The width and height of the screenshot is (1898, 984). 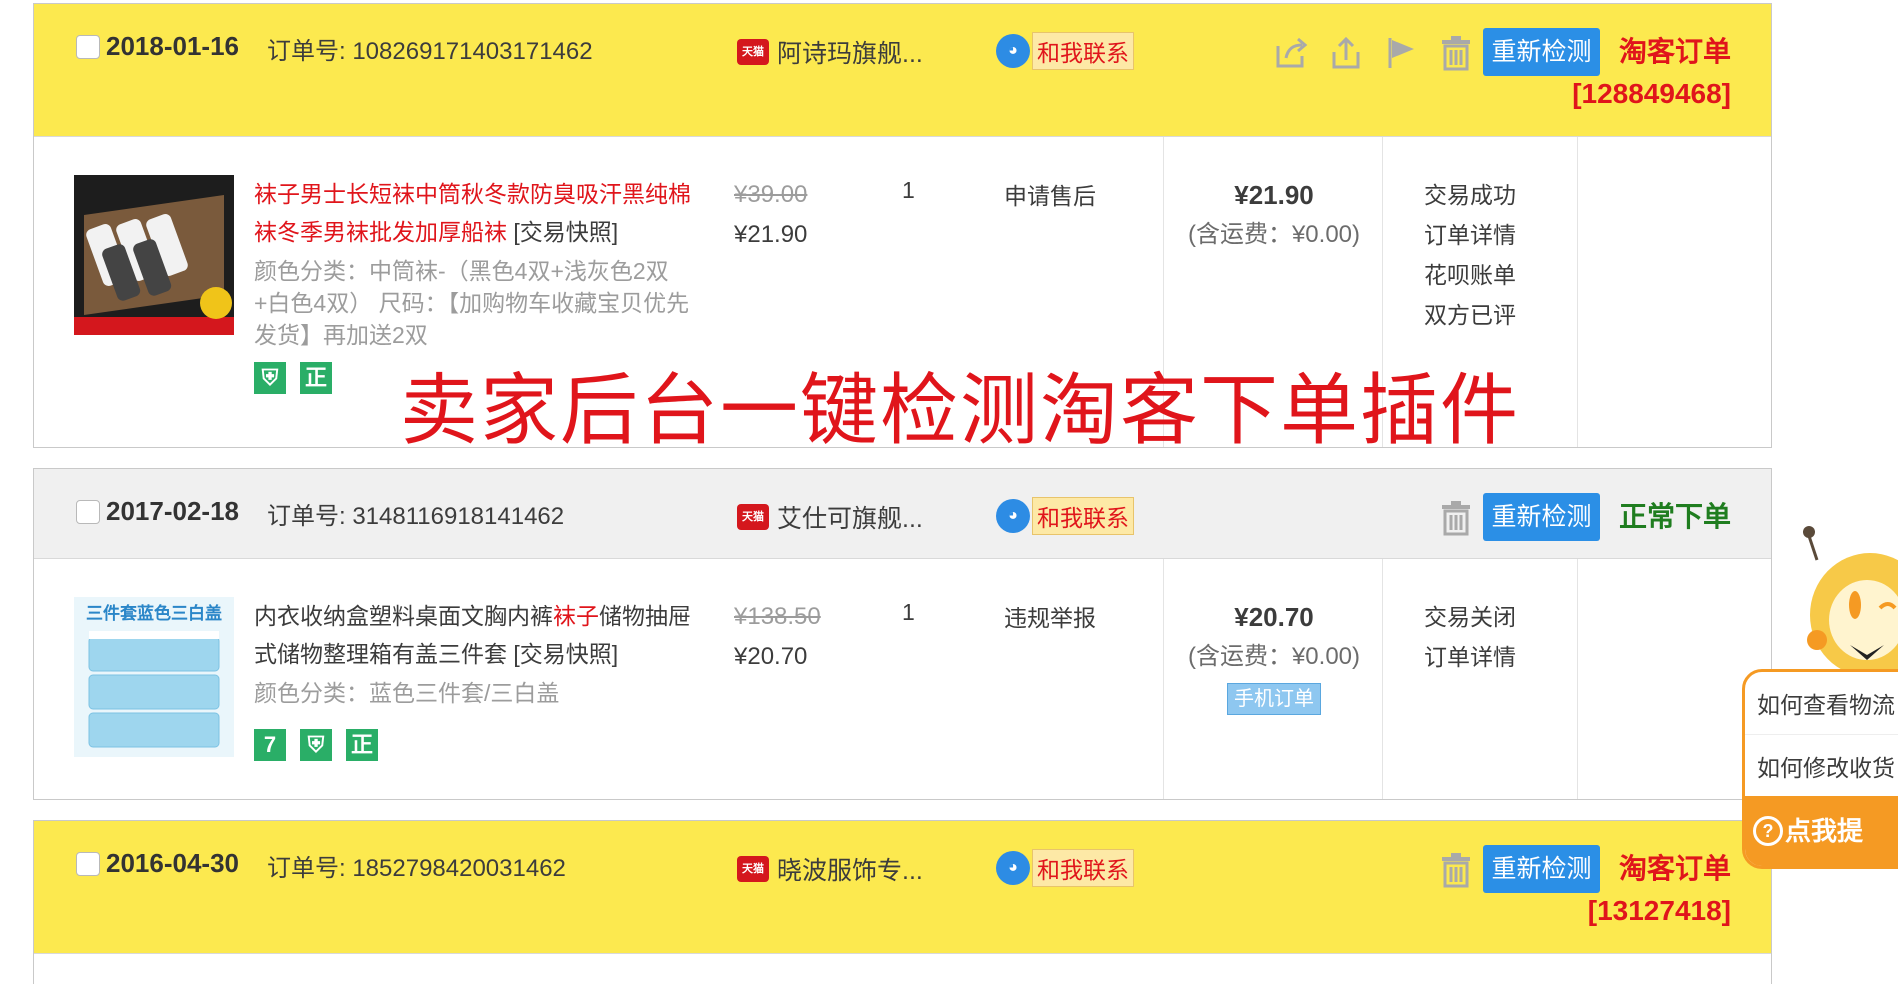 What do you see at coordinates (960, 410) in the screenshot?
I see `overlay-banner-title: 卖家后台一键检测淘客下单插件` at bounding box center [960, 410].